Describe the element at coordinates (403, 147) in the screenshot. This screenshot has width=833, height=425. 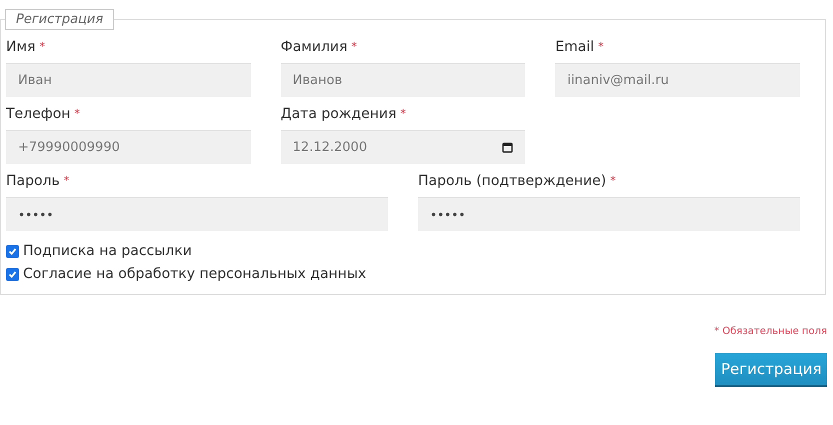
I see `date-field: 12.12.2000` at that location.